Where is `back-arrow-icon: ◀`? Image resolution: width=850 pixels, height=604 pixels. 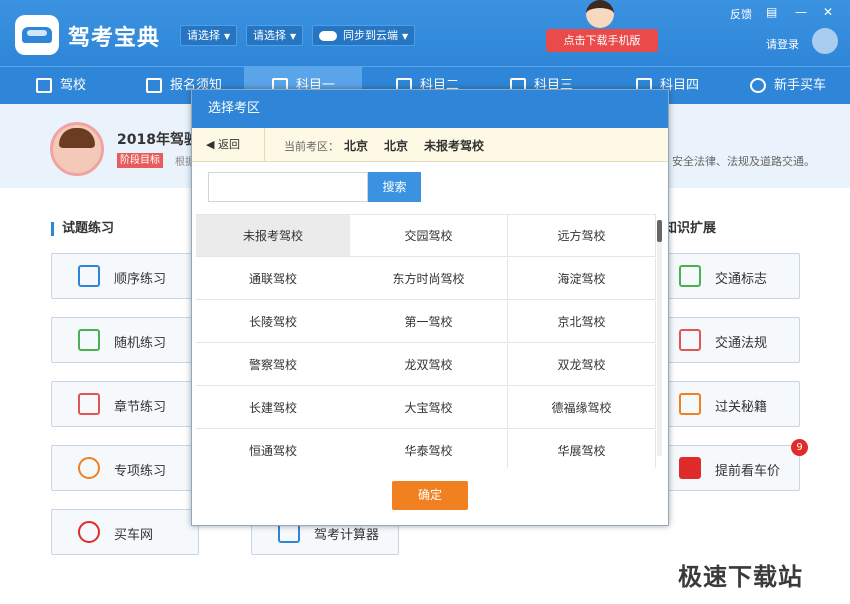
back-arrow-icon: ◀ is located at coordinates (212, 144).